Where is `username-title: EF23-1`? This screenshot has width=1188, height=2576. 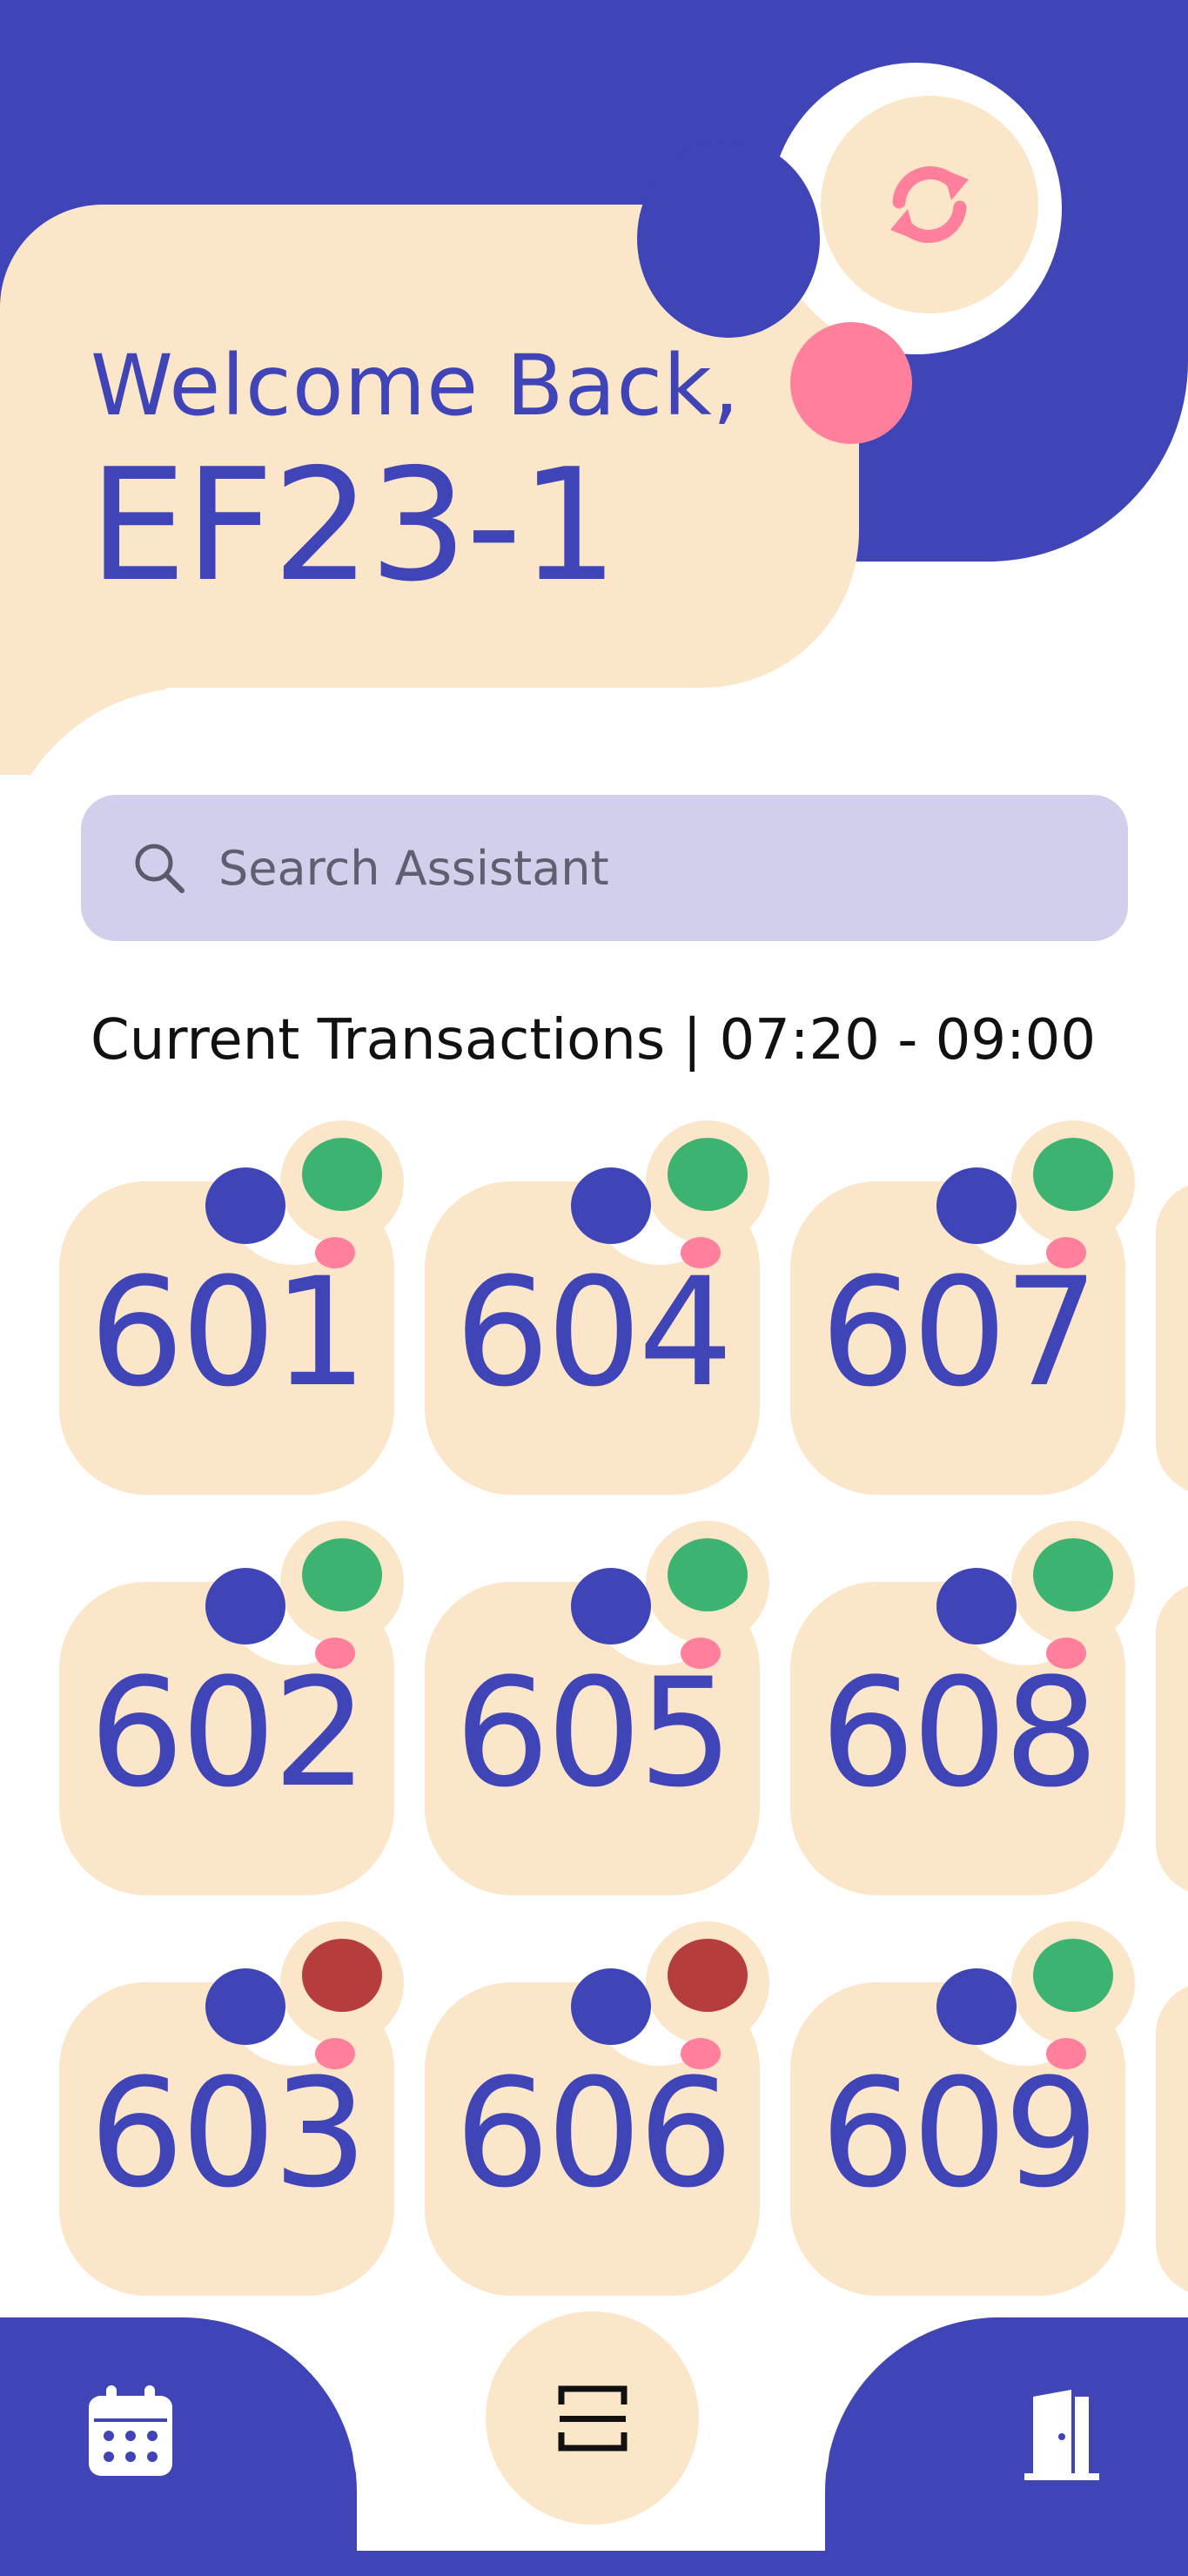 username-title: EF23-1 is located at coordinates (354, 525).